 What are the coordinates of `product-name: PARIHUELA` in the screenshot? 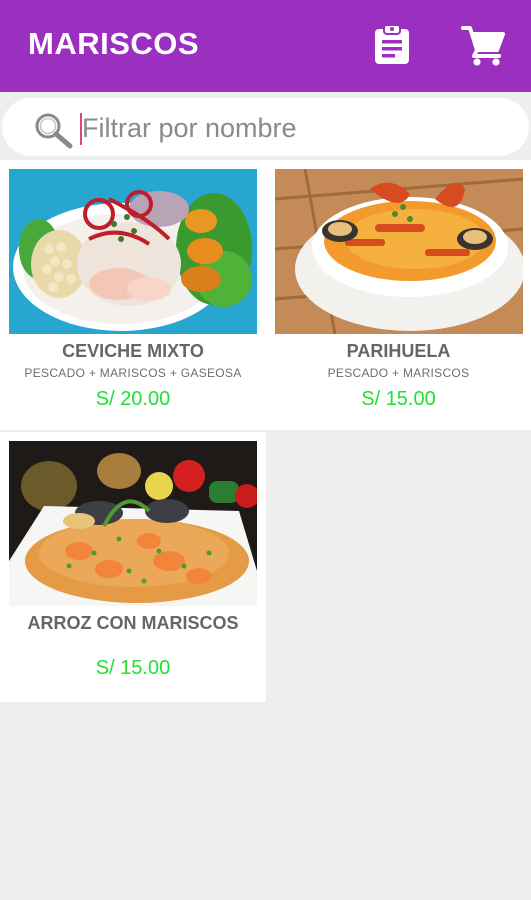 It's located at (398, 351).